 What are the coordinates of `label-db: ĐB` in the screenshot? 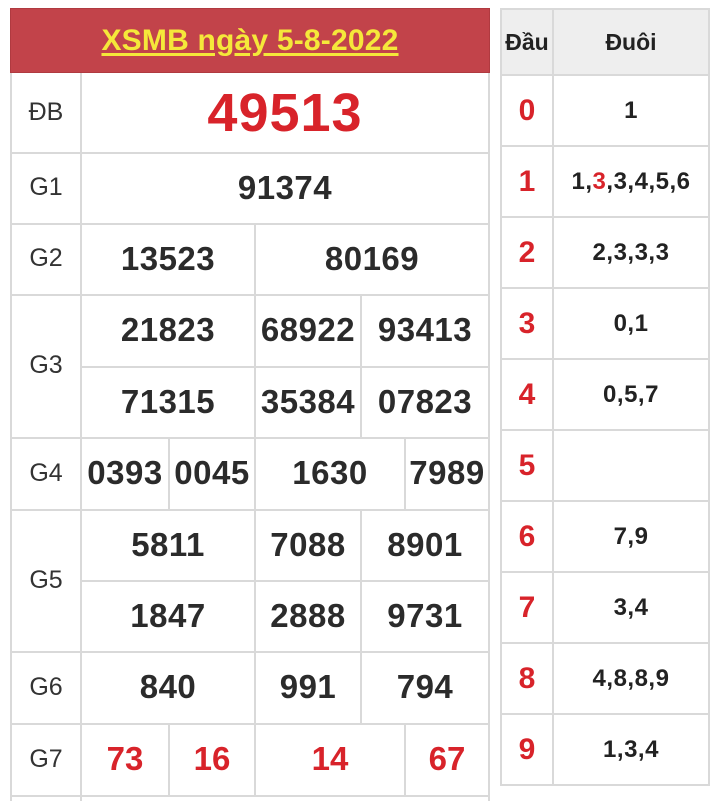 It's located at (46, 112).